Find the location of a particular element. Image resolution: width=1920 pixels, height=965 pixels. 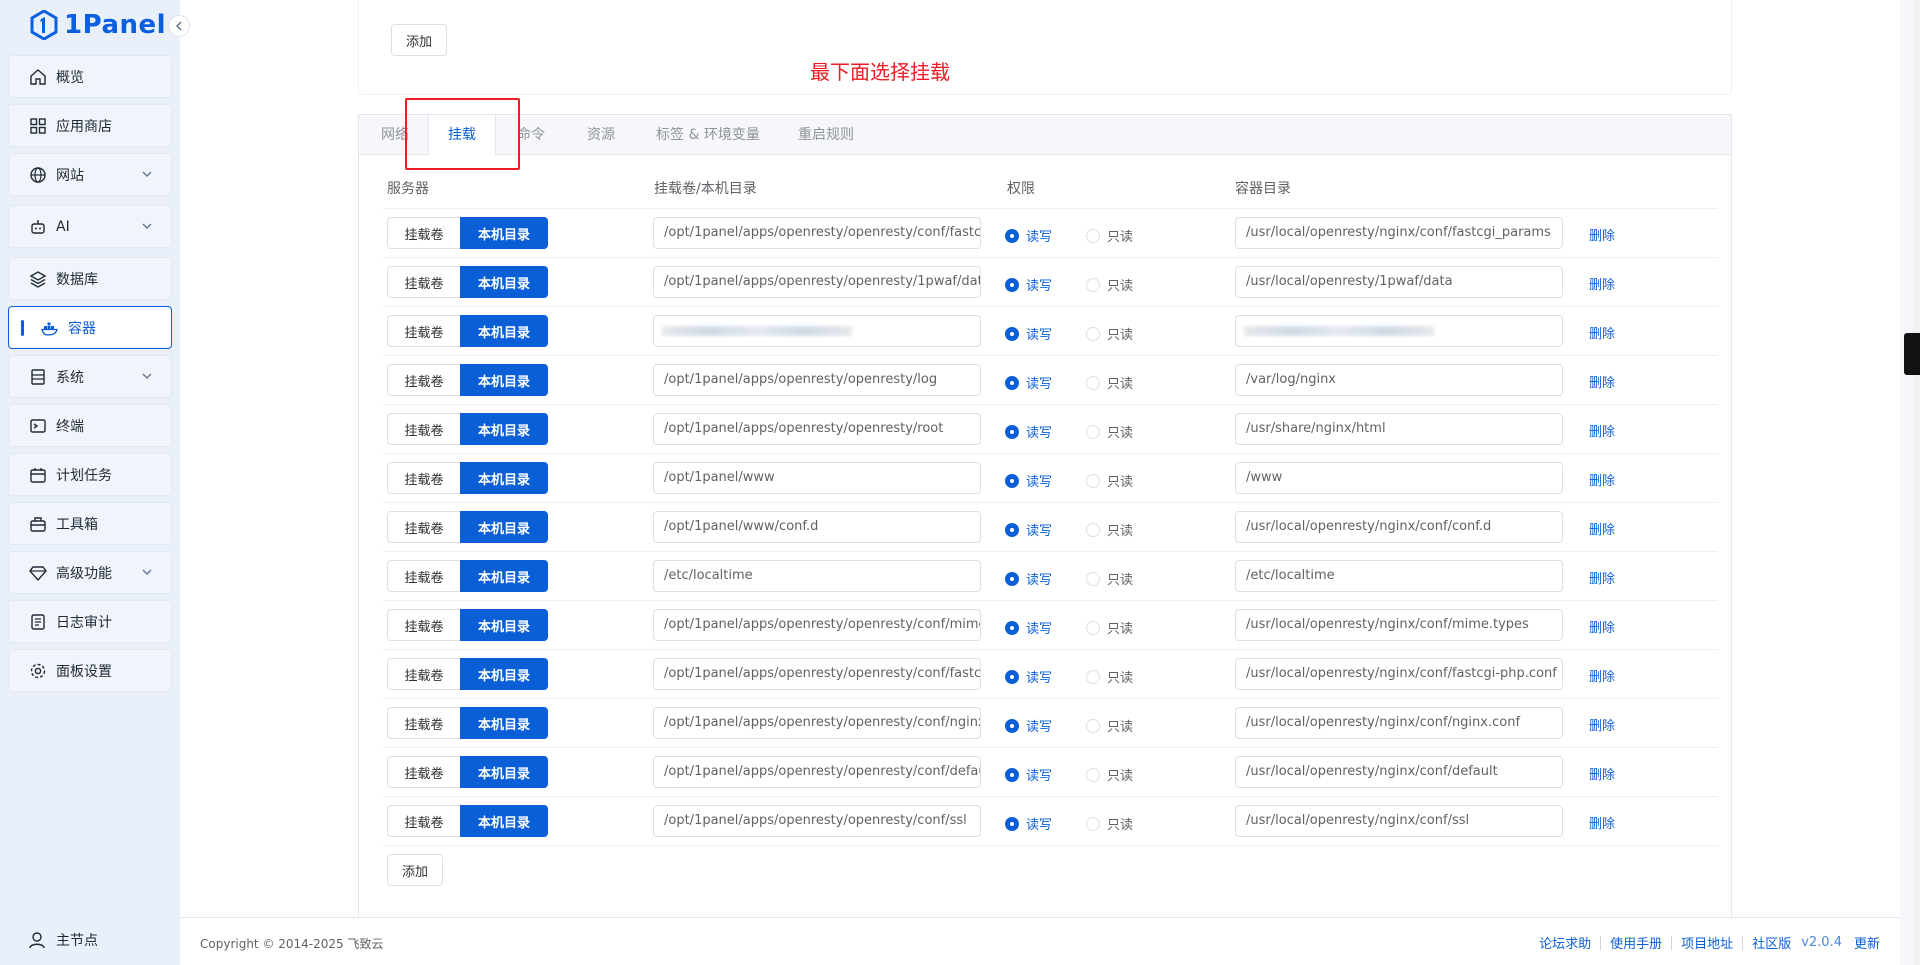

sidebar-item: 概览 is located at coordinates (90, 76).